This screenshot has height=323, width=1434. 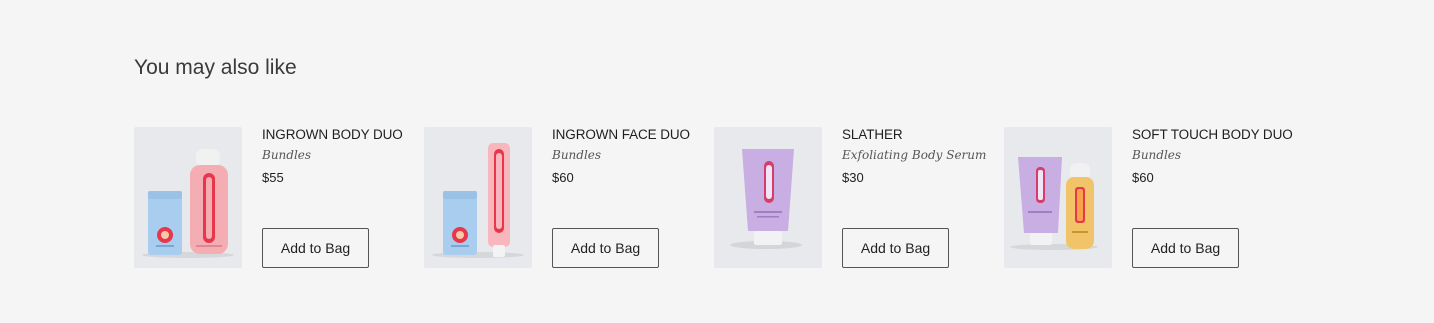 What do you see at coordinates (1058, 197) in the screenshot?
I see `soft-touch-duo-image` at bounding box center [1058, 197].